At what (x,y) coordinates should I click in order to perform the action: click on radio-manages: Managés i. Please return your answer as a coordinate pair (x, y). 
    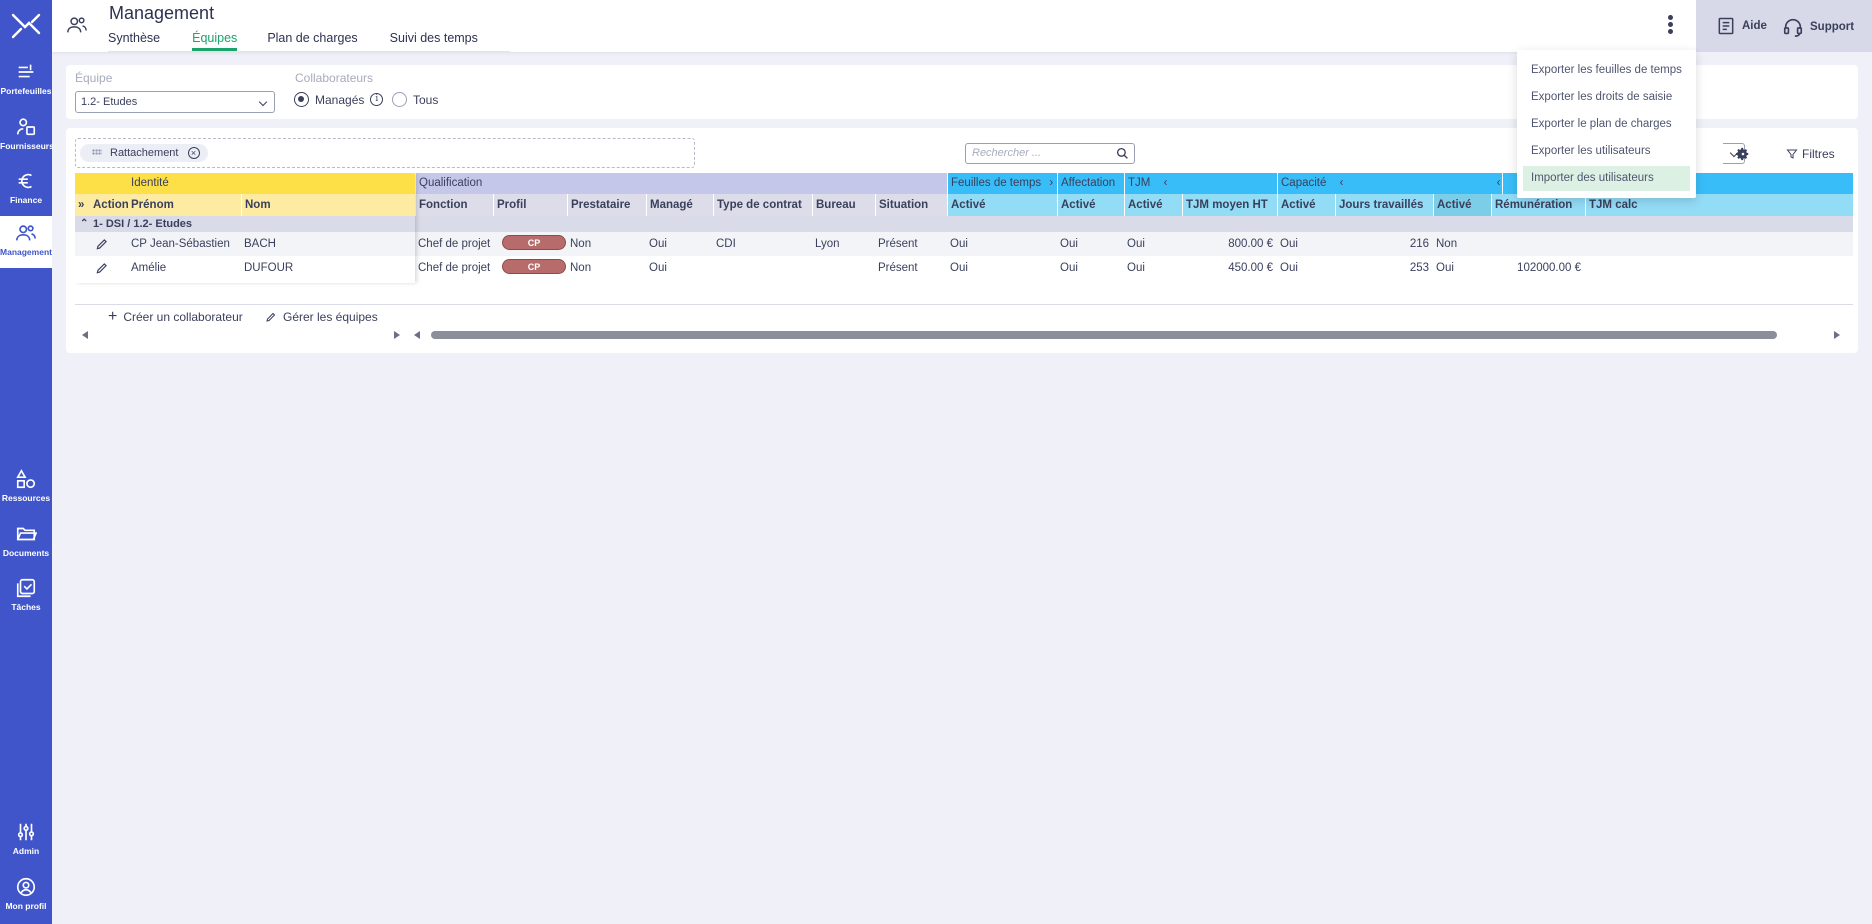
    Looking at the image, I should click on (339, 99).